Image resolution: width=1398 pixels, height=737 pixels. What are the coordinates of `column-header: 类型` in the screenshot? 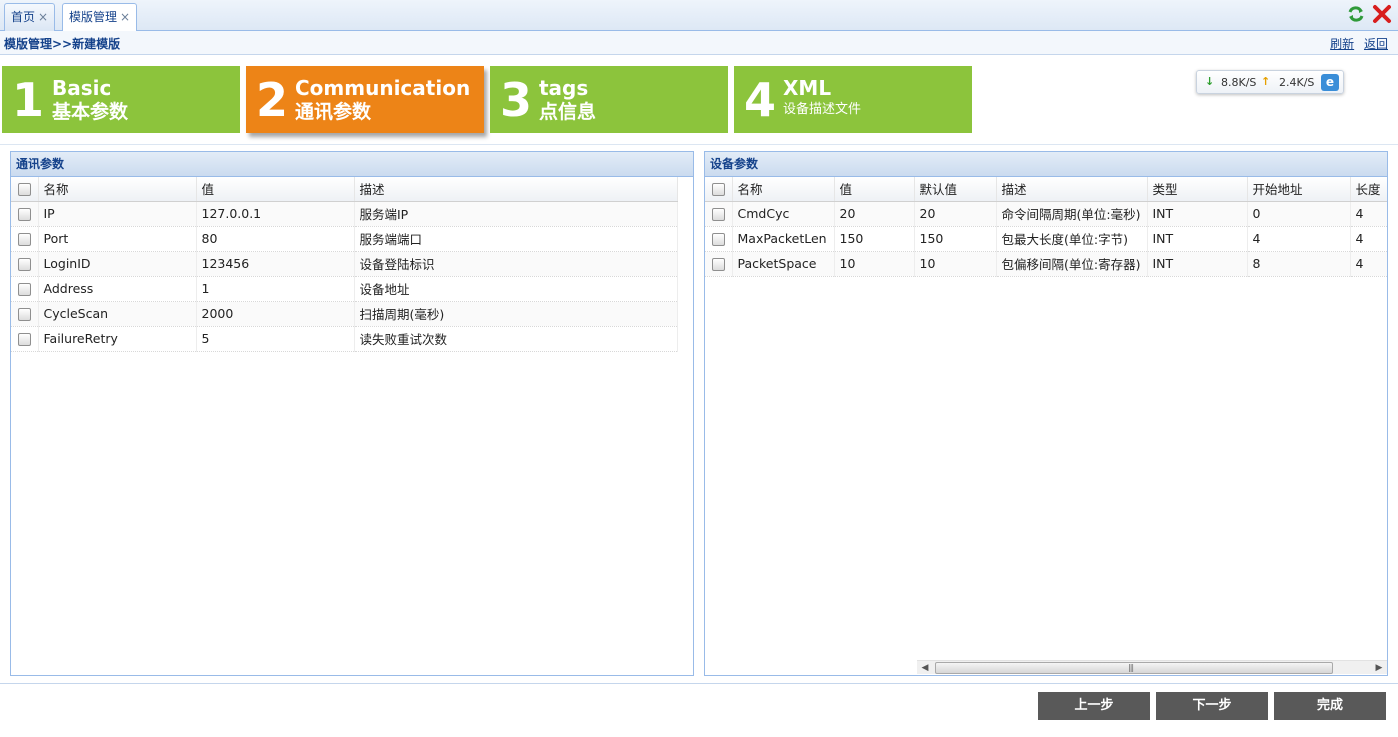 It's located at (1197, 189).